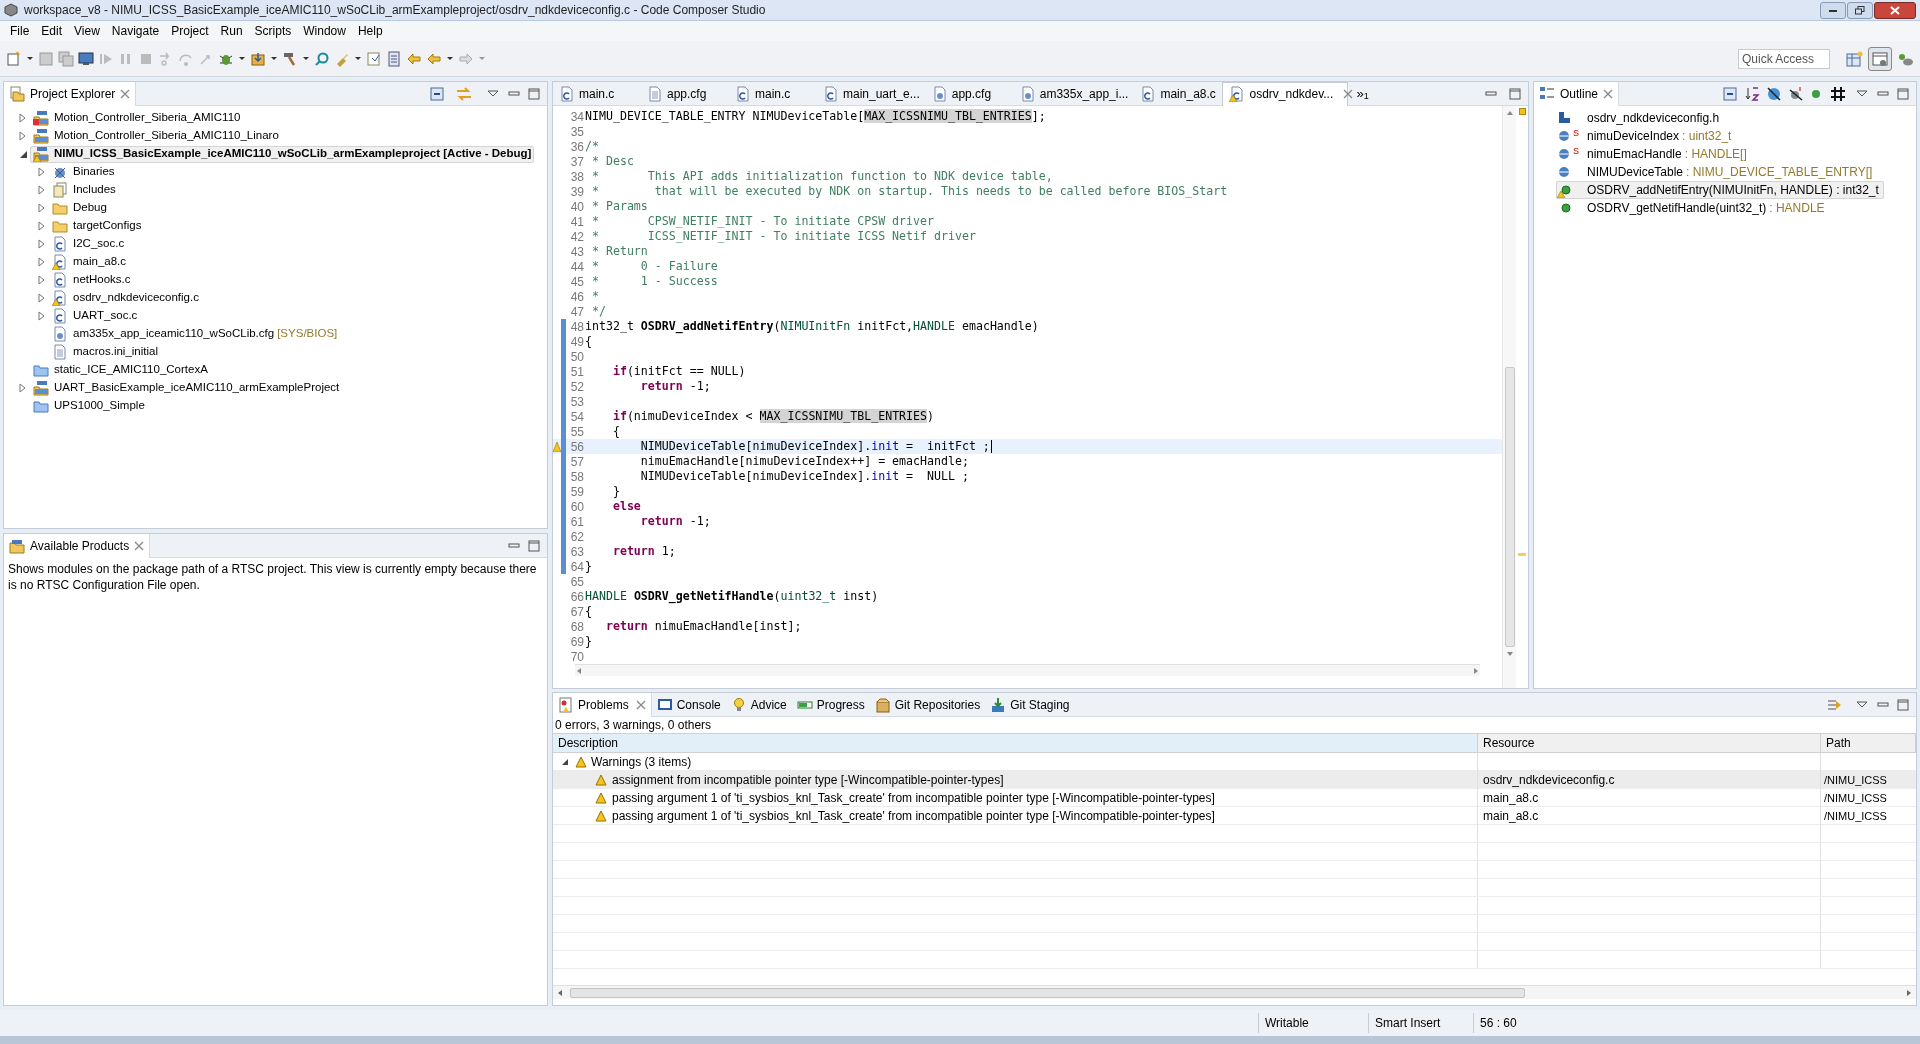 The height and width of the screenshot is (1044, 1920). I want to click on panel-tab: Git Repositories, so click(927, 704).